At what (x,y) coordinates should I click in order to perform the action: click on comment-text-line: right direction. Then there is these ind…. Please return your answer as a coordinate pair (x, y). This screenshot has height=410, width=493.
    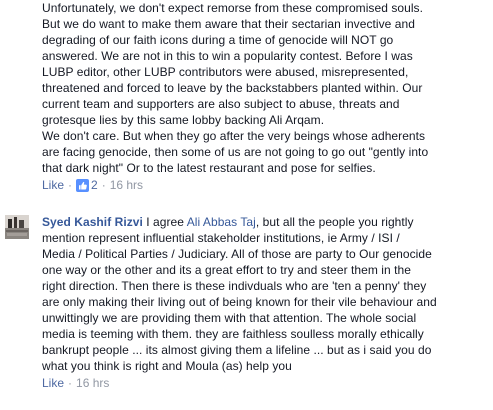
    Looking at the image, I should click on (234, 286).